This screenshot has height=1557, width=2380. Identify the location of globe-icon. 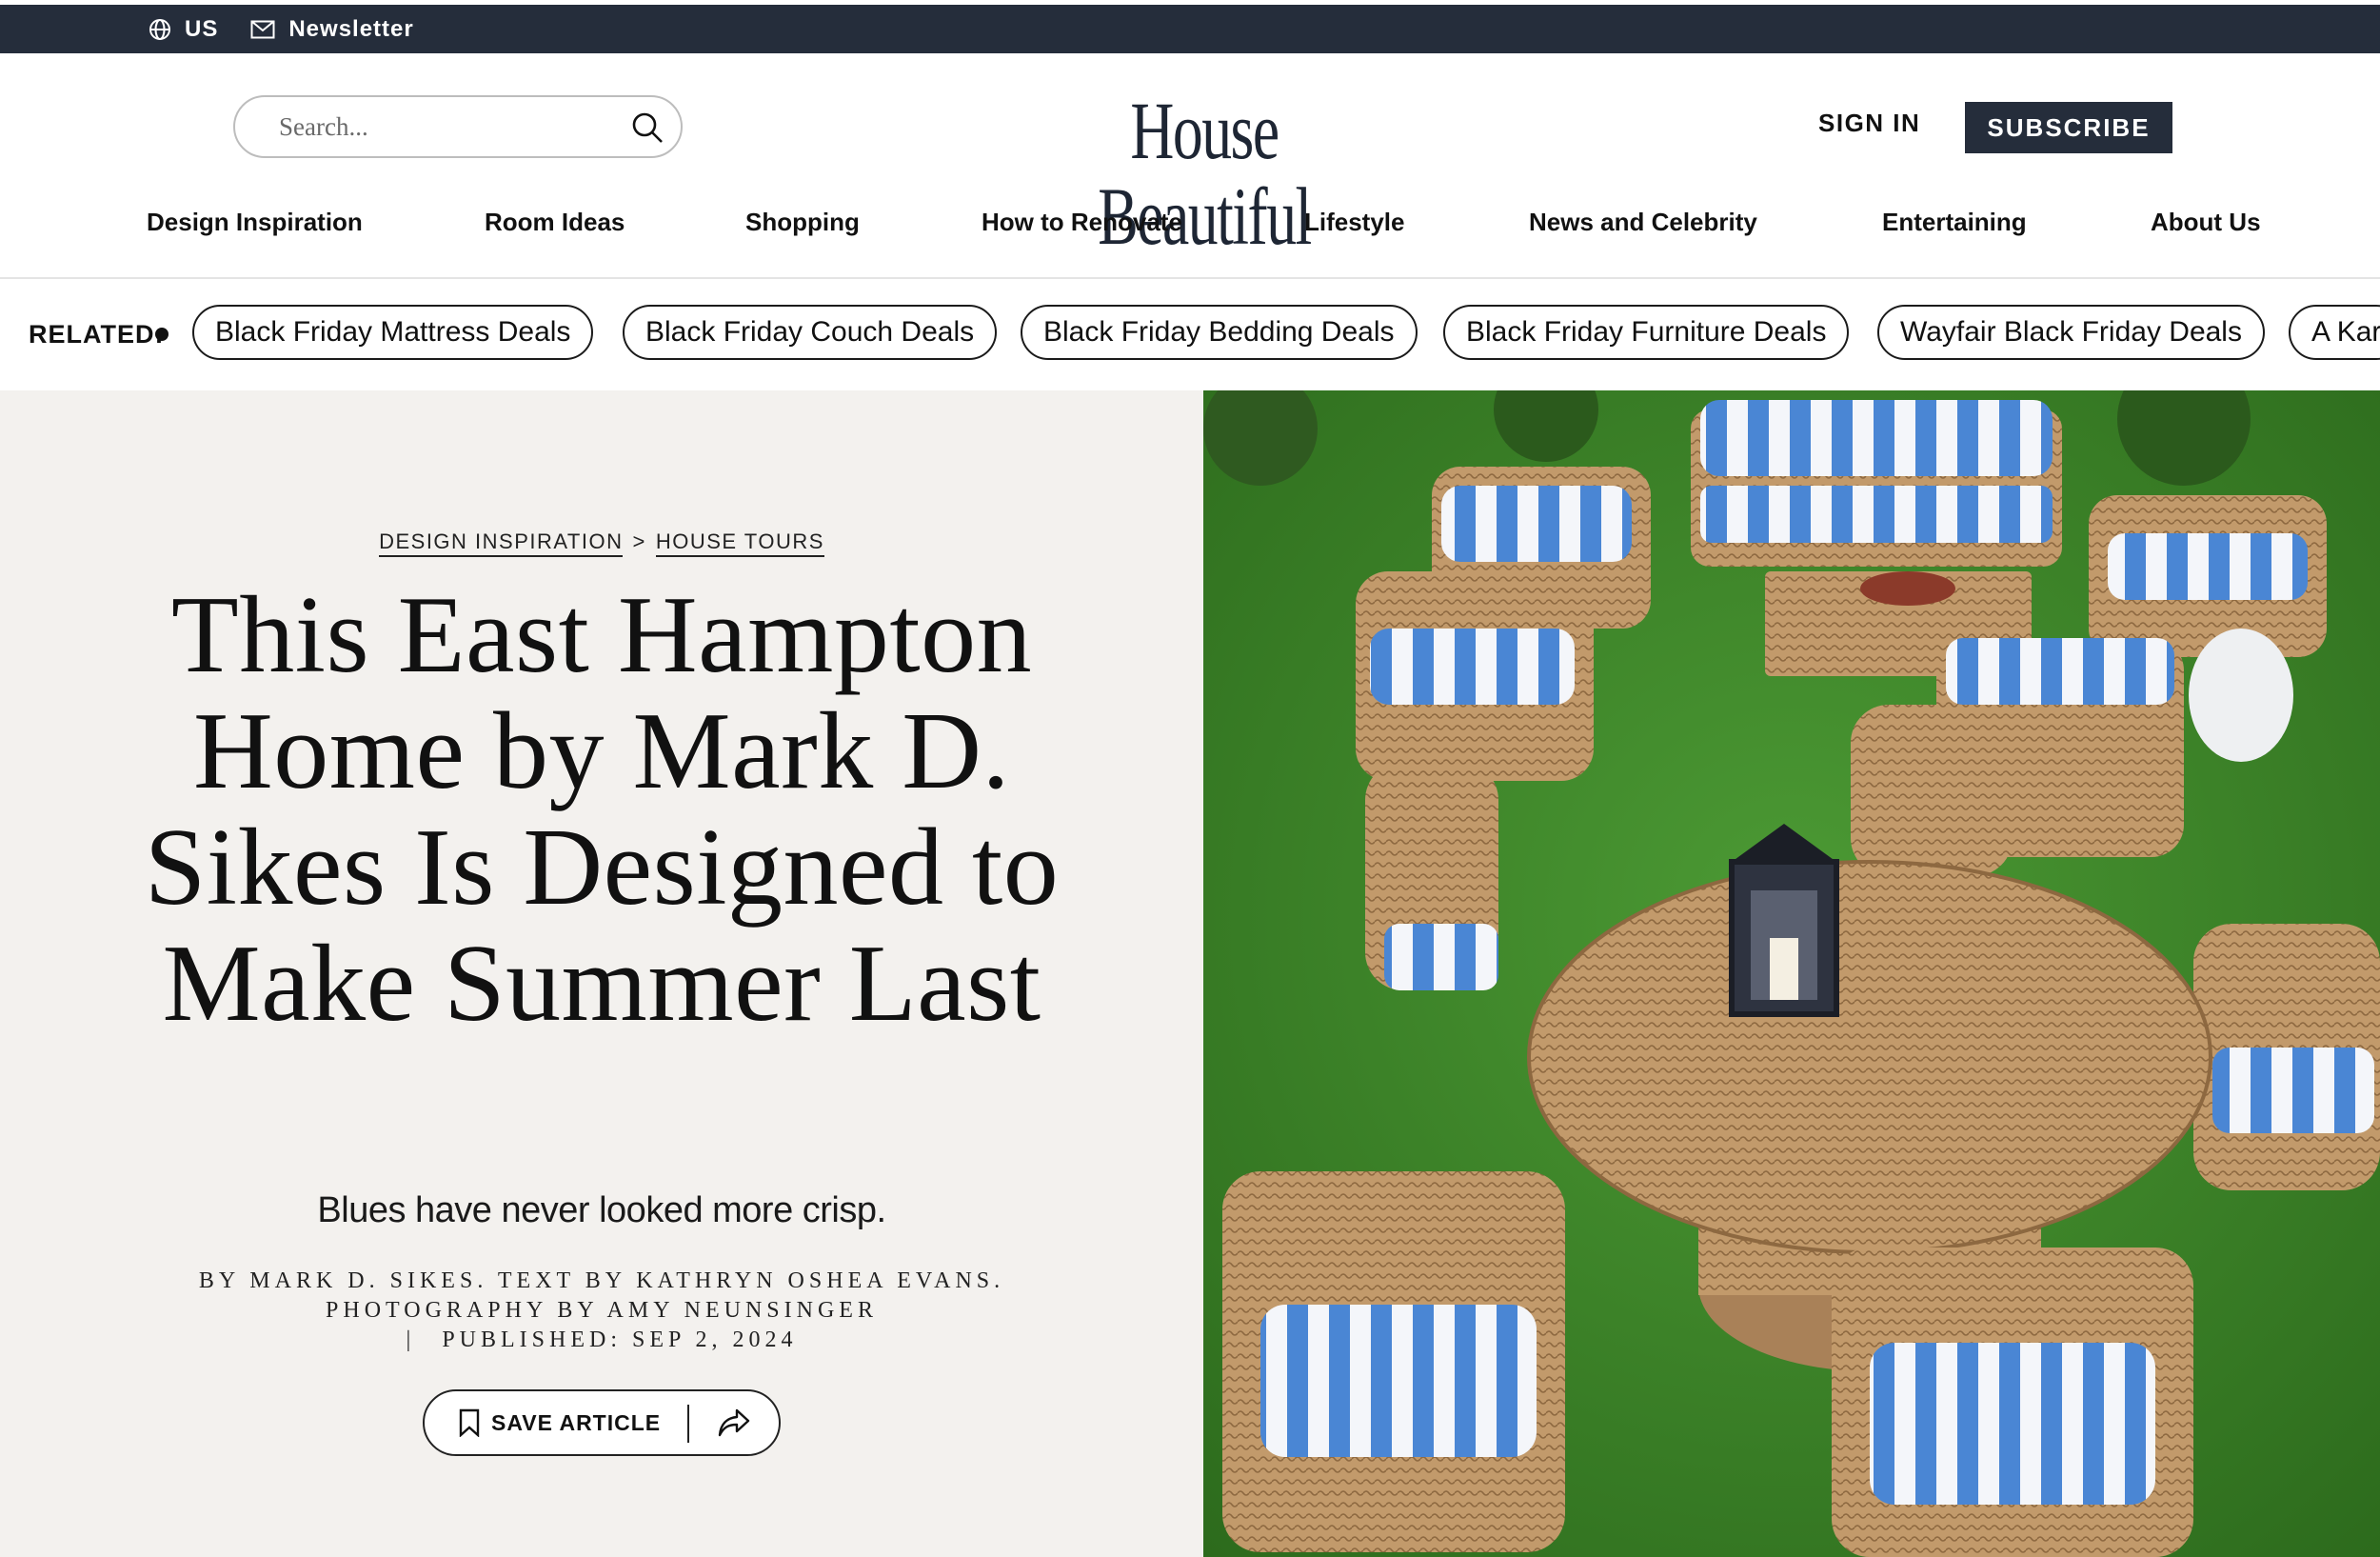
(159, 29).